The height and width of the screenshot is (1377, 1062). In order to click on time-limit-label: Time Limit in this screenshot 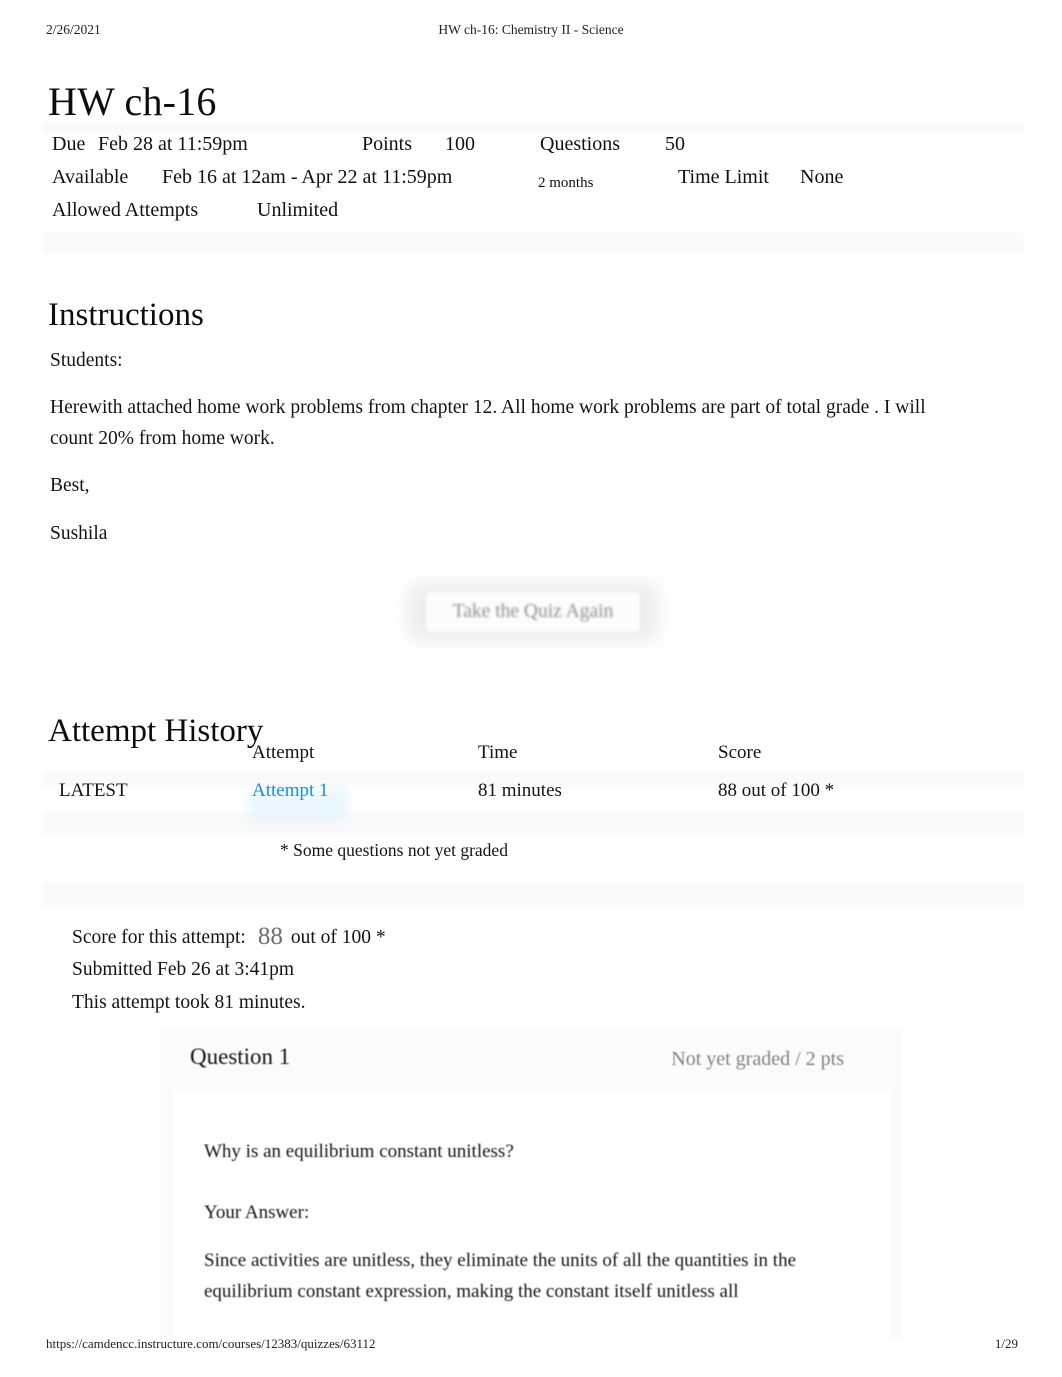, I will do `click(723, 177)`.